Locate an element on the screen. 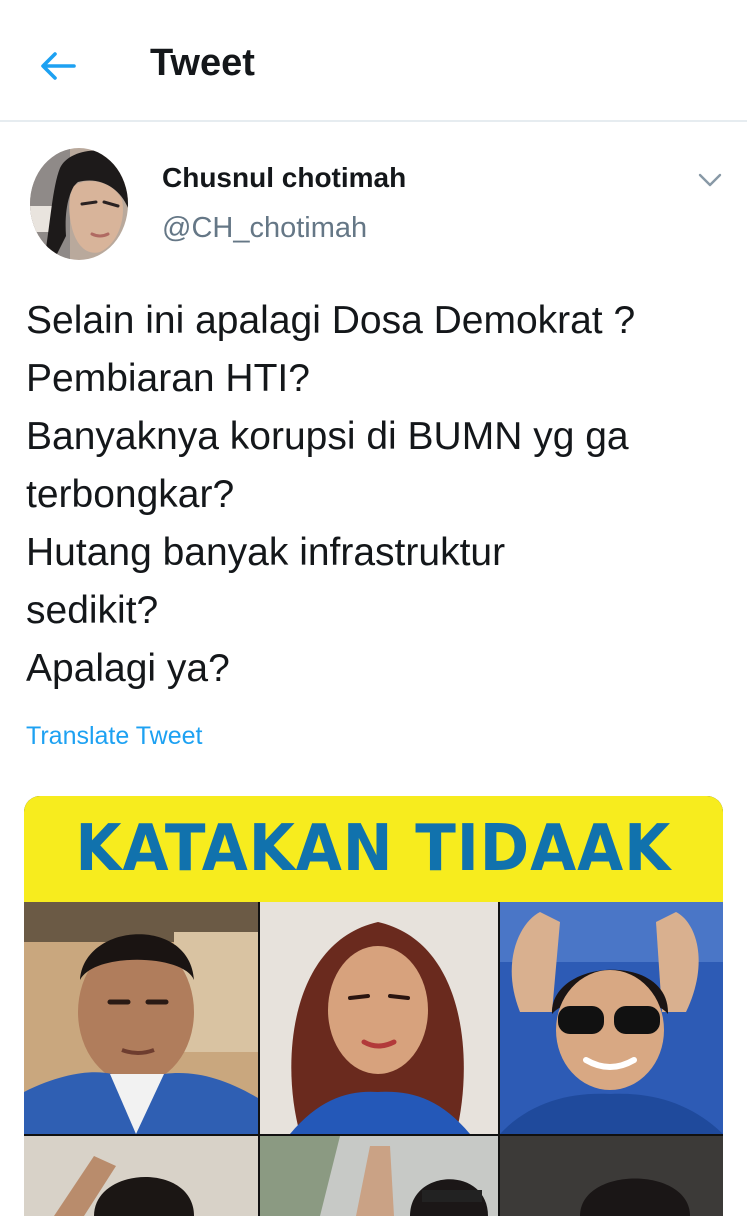 The height and width of the screenshot is (1216, 747). top-app-bar: Tweet is located at coordinates (373, 61).